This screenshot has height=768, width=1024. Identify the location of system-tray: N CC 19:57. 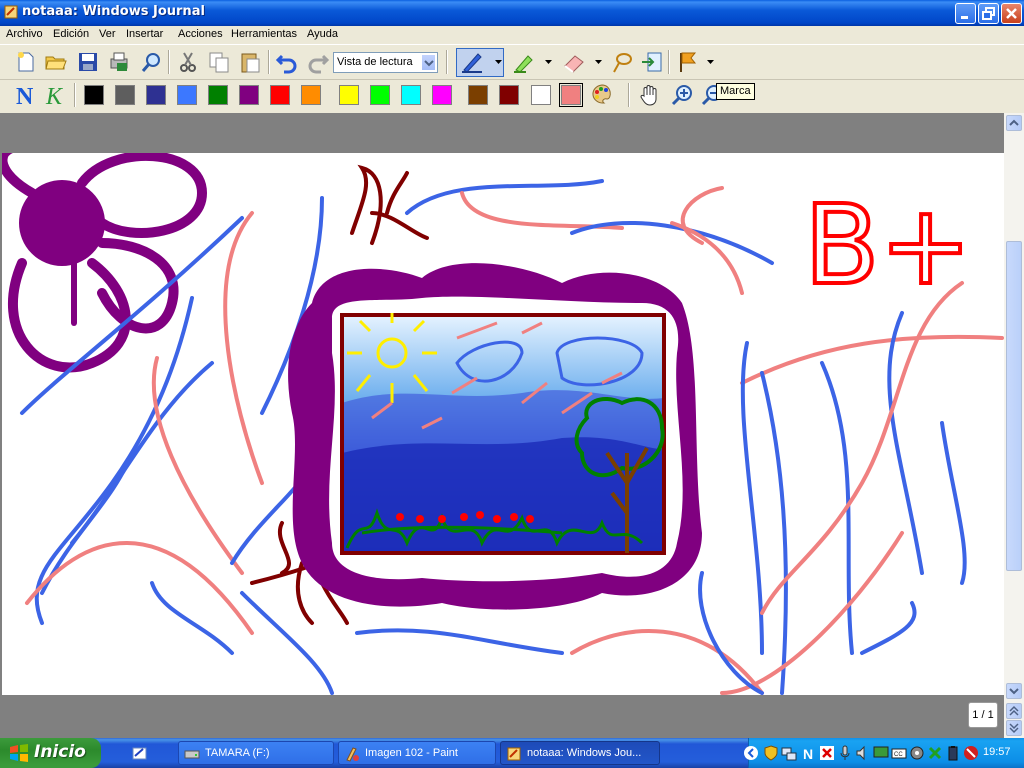
(884, 753).